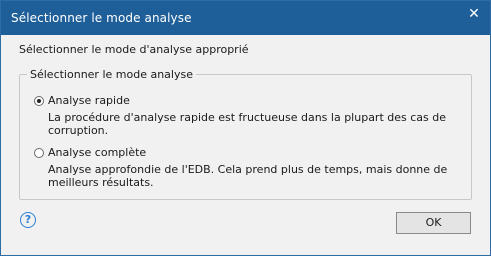  What do you see at coordinates (474, 14) in the screenshot?
I see `close-icon: ✕` at bounding box center [474, 14].